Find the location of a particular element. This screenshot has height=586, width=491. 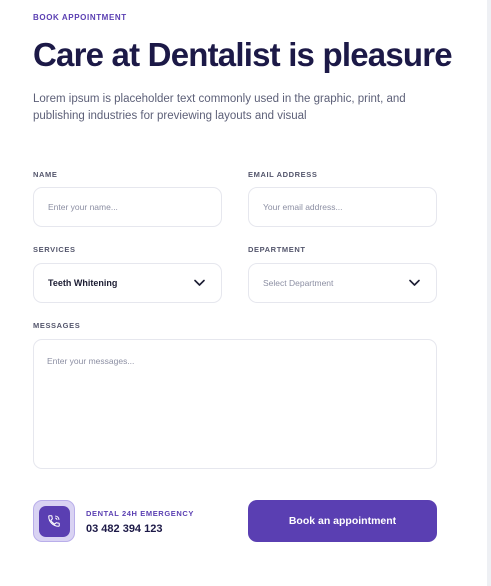

phone-icon is located at coordinates (54, 521).